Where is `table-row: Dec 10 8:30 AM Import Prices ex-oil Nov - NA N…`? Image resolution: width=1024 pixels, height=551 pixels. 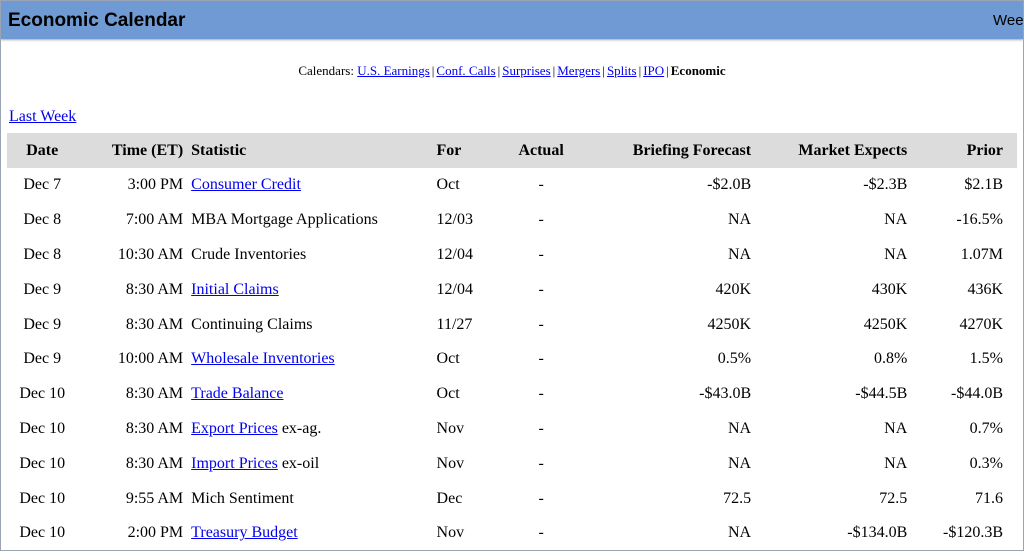 table-row: Dec 10 8:30 AM Import Prices ex-oil Nov - NA N… is located at coordinates (512, 463).